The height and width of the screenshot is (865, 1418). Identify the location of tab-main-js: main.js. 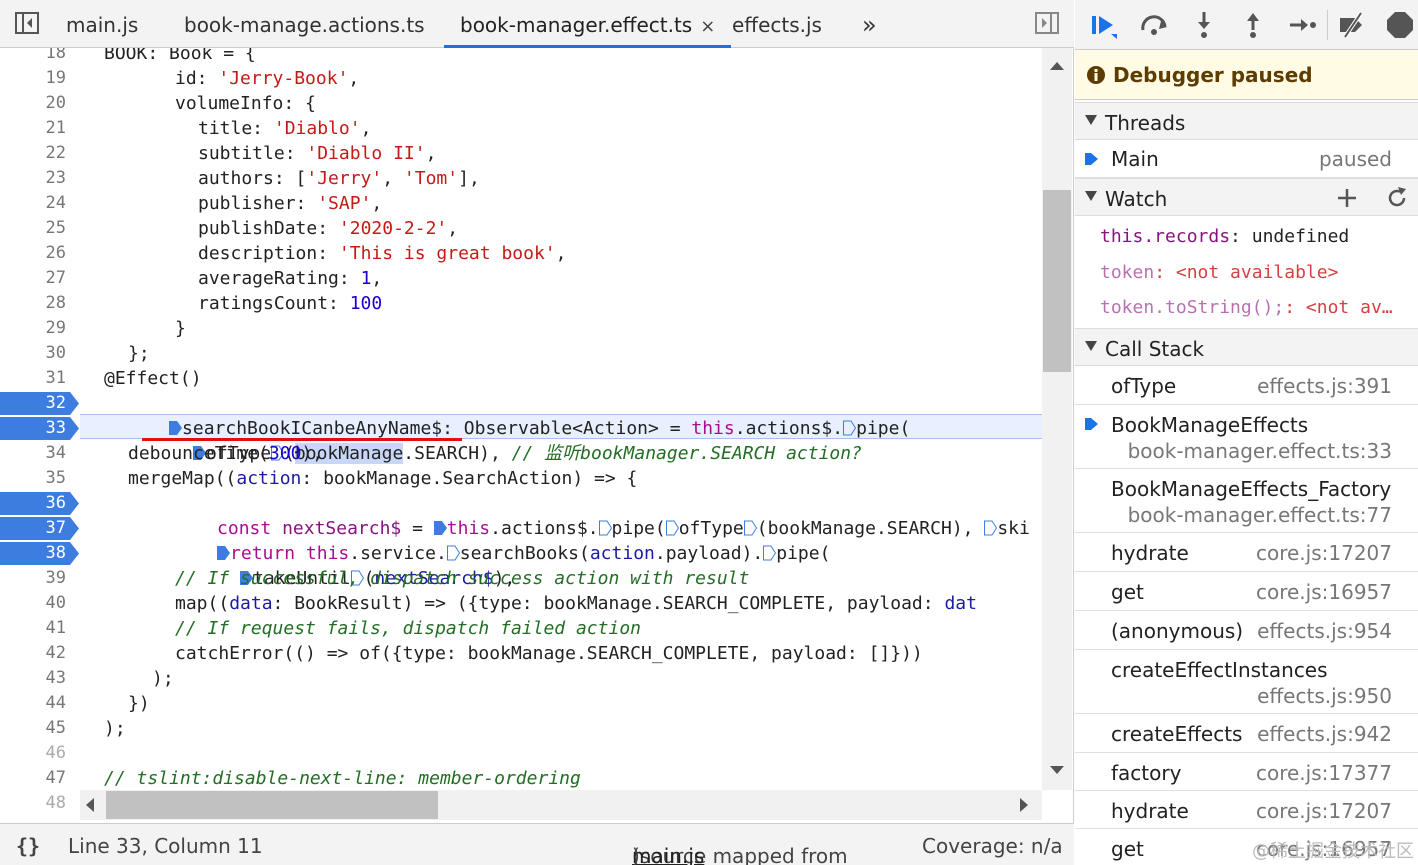
(102, 24).